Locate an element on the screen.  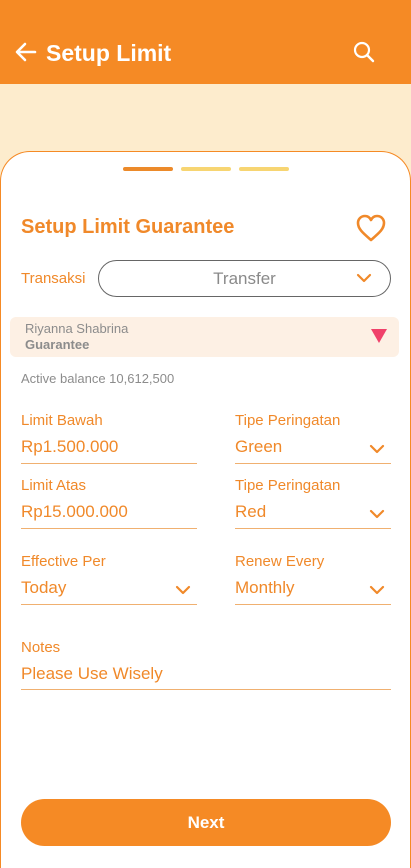
tipe-peringatan-2-select: Red is located at coordinates (313, 515).